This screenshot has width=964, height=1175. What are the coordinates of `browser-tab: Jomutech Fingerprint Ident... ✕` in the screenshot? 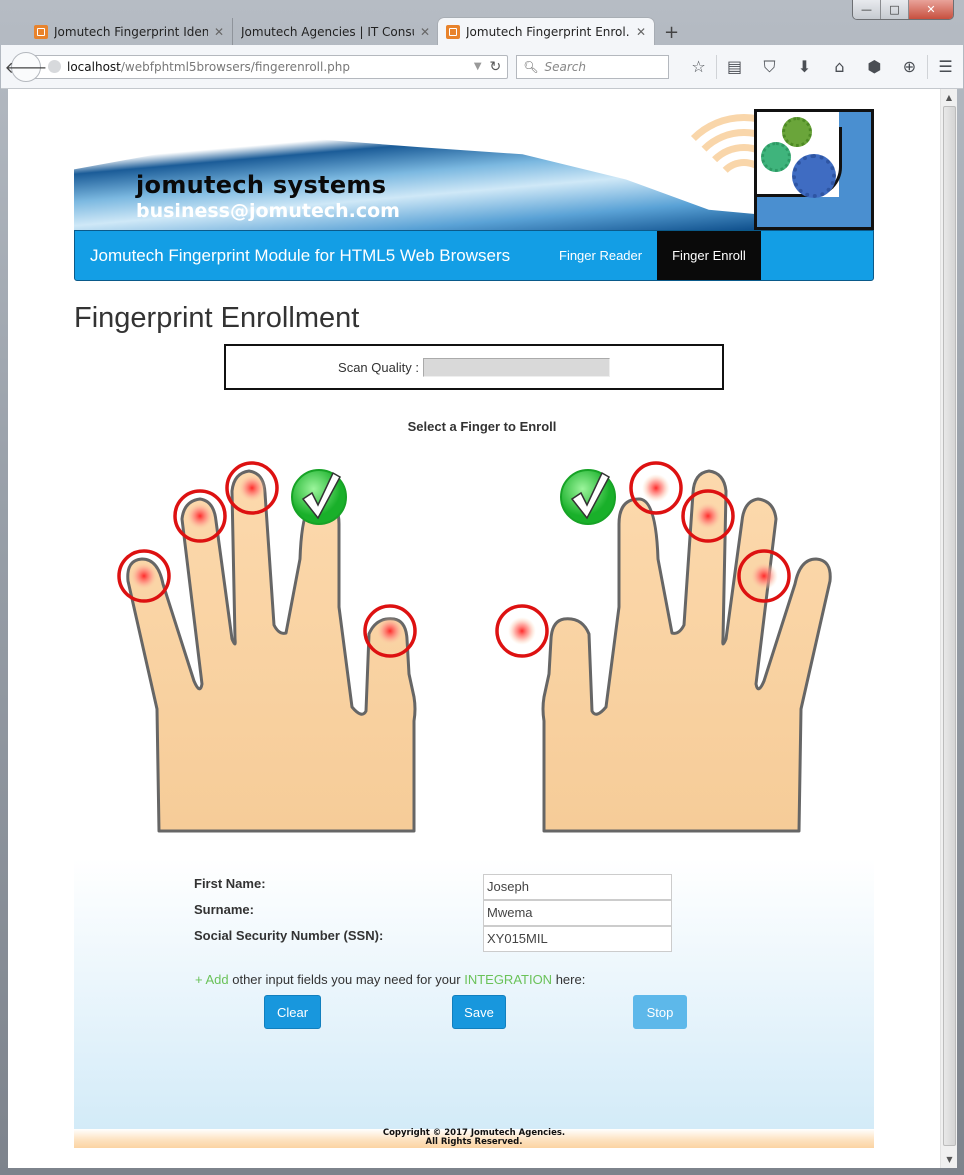 It's located at (129, 32).